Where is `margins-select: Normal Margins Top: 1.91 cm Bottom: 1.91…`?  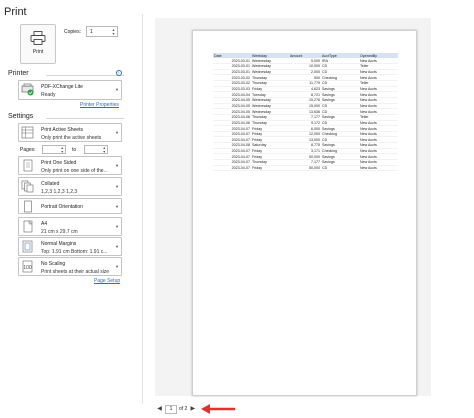
margins-select: Normal Margins Top: 1.91 cm Bottom: 1.91… is located at coordinates (70, 246).